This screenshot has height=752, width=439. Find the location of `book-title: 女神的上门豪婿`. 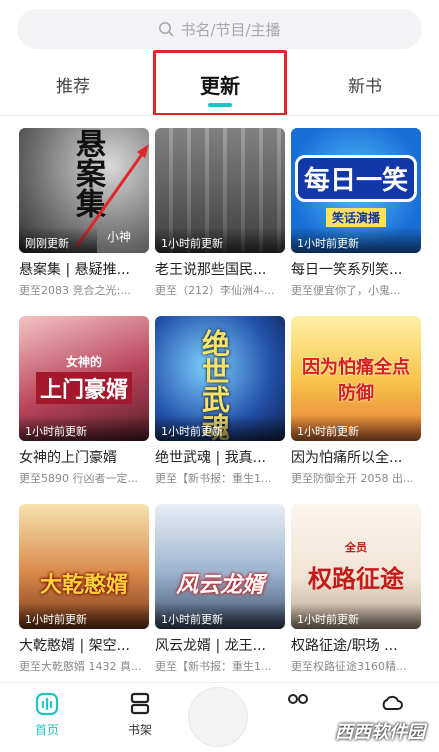

book-title: 女神的上门豪婿 is located at coordinates (68, 458).